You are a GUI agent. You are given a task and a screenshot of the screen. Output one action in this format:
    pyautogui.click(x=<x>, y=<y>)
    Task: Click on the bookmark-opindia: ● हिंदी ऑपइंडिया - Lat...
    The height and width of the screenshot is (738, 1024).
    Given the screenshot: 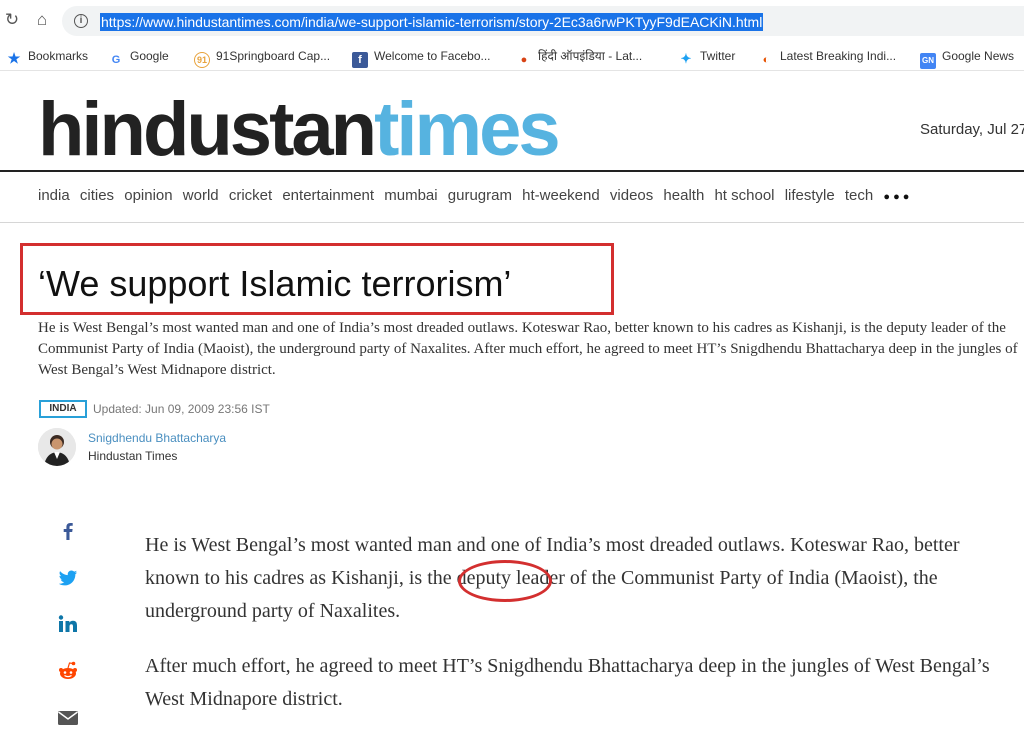 What is the action you would take?
    pyautogui.click(x=579, y=57)
    